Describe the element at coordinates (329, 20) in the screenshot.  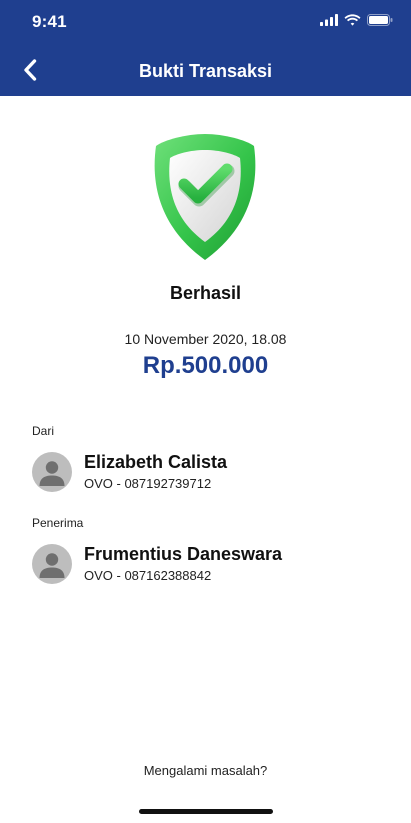
I see `signal-icon` at that location.